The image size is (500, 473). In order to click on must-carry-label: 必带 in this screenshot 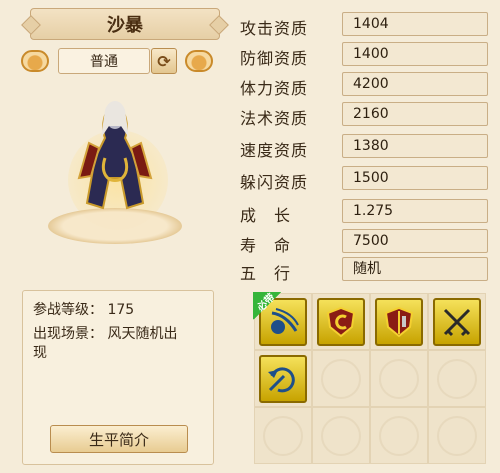, I will do `click(266, 302)`.